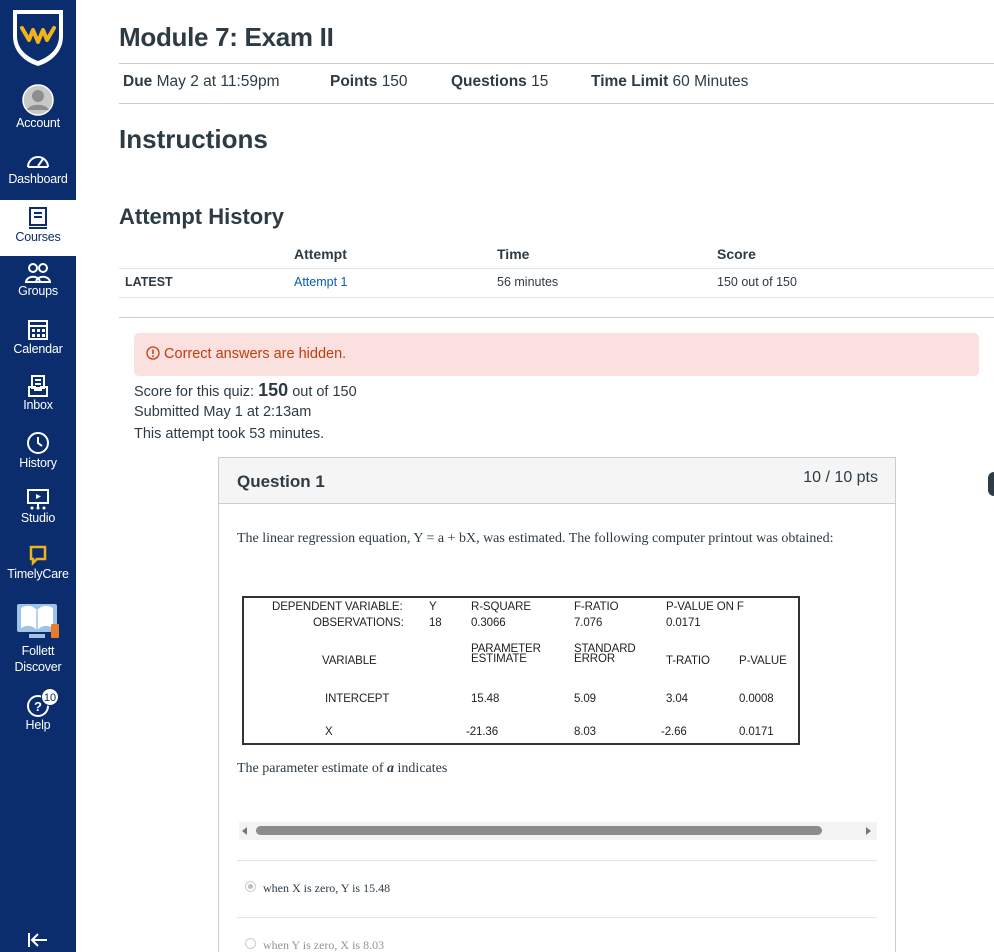  What do you see at coordinates (736, 254) in the screenshot?
I see `col-score: Score` at bounding box center [736, 254].